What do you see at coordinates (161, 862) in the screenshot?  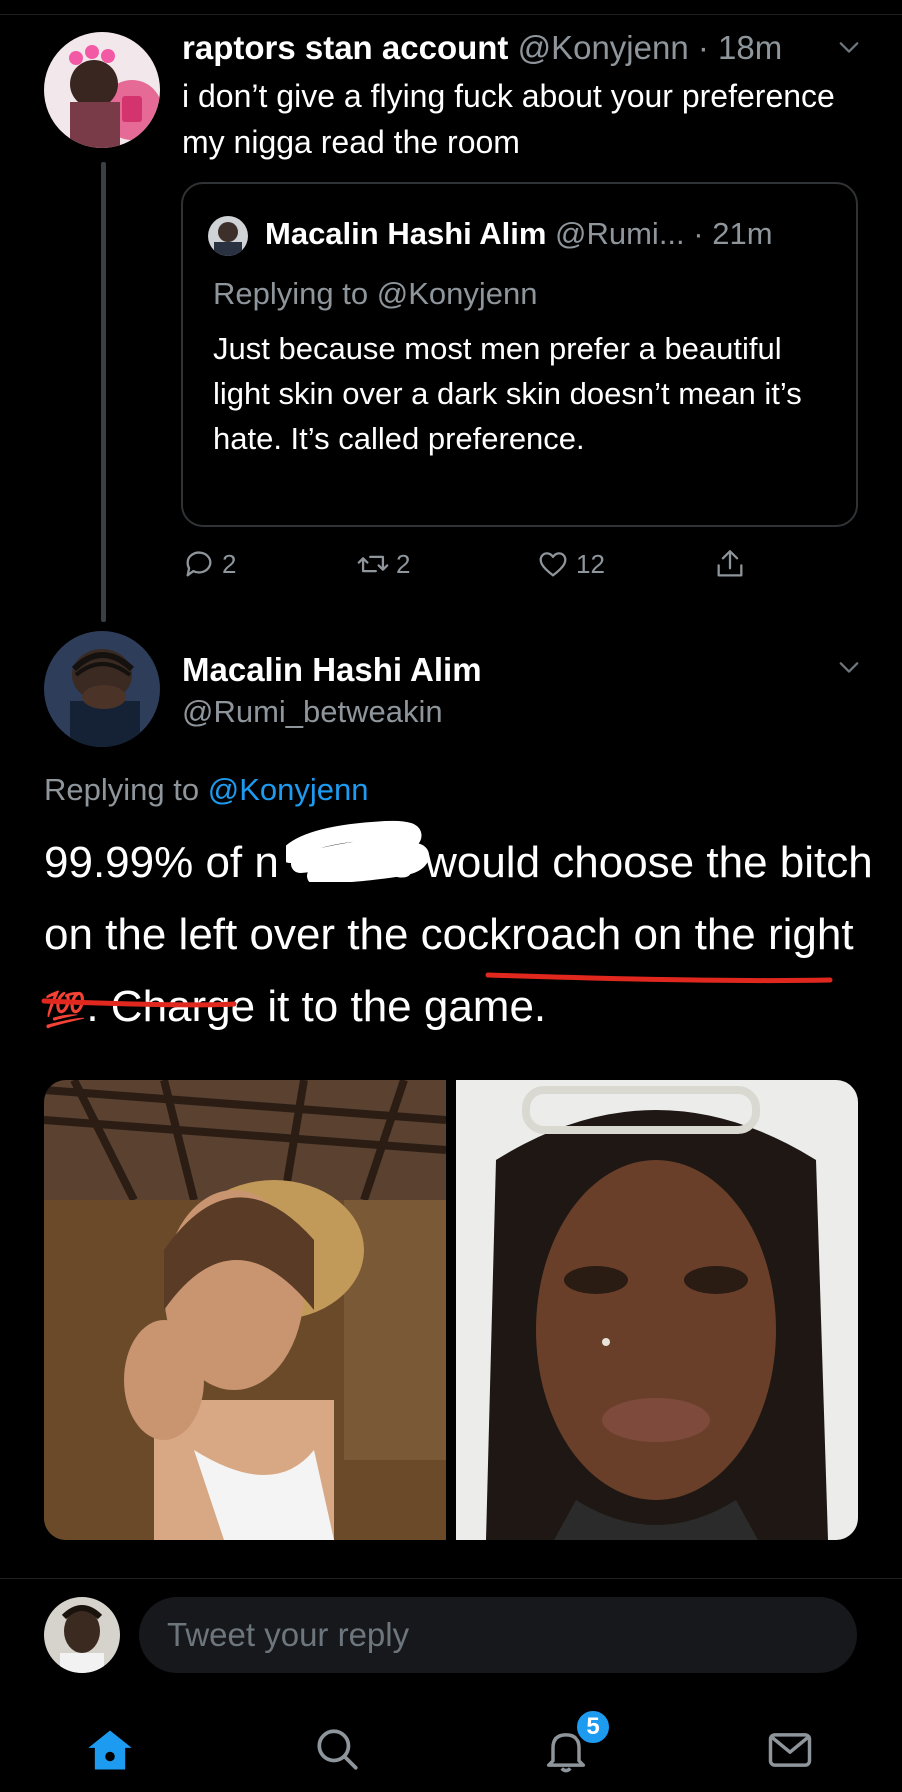 I see `main-text-part1: 99.99% of n` at bounding box center [161, 862].